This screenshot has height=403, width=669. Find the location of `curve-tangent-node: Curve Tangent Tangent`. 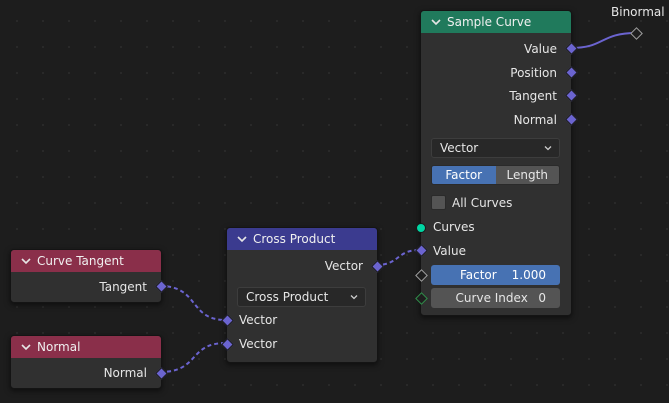

curve-tangent-node: Curve Tangent Tangent is located at coordinates (89, 276).